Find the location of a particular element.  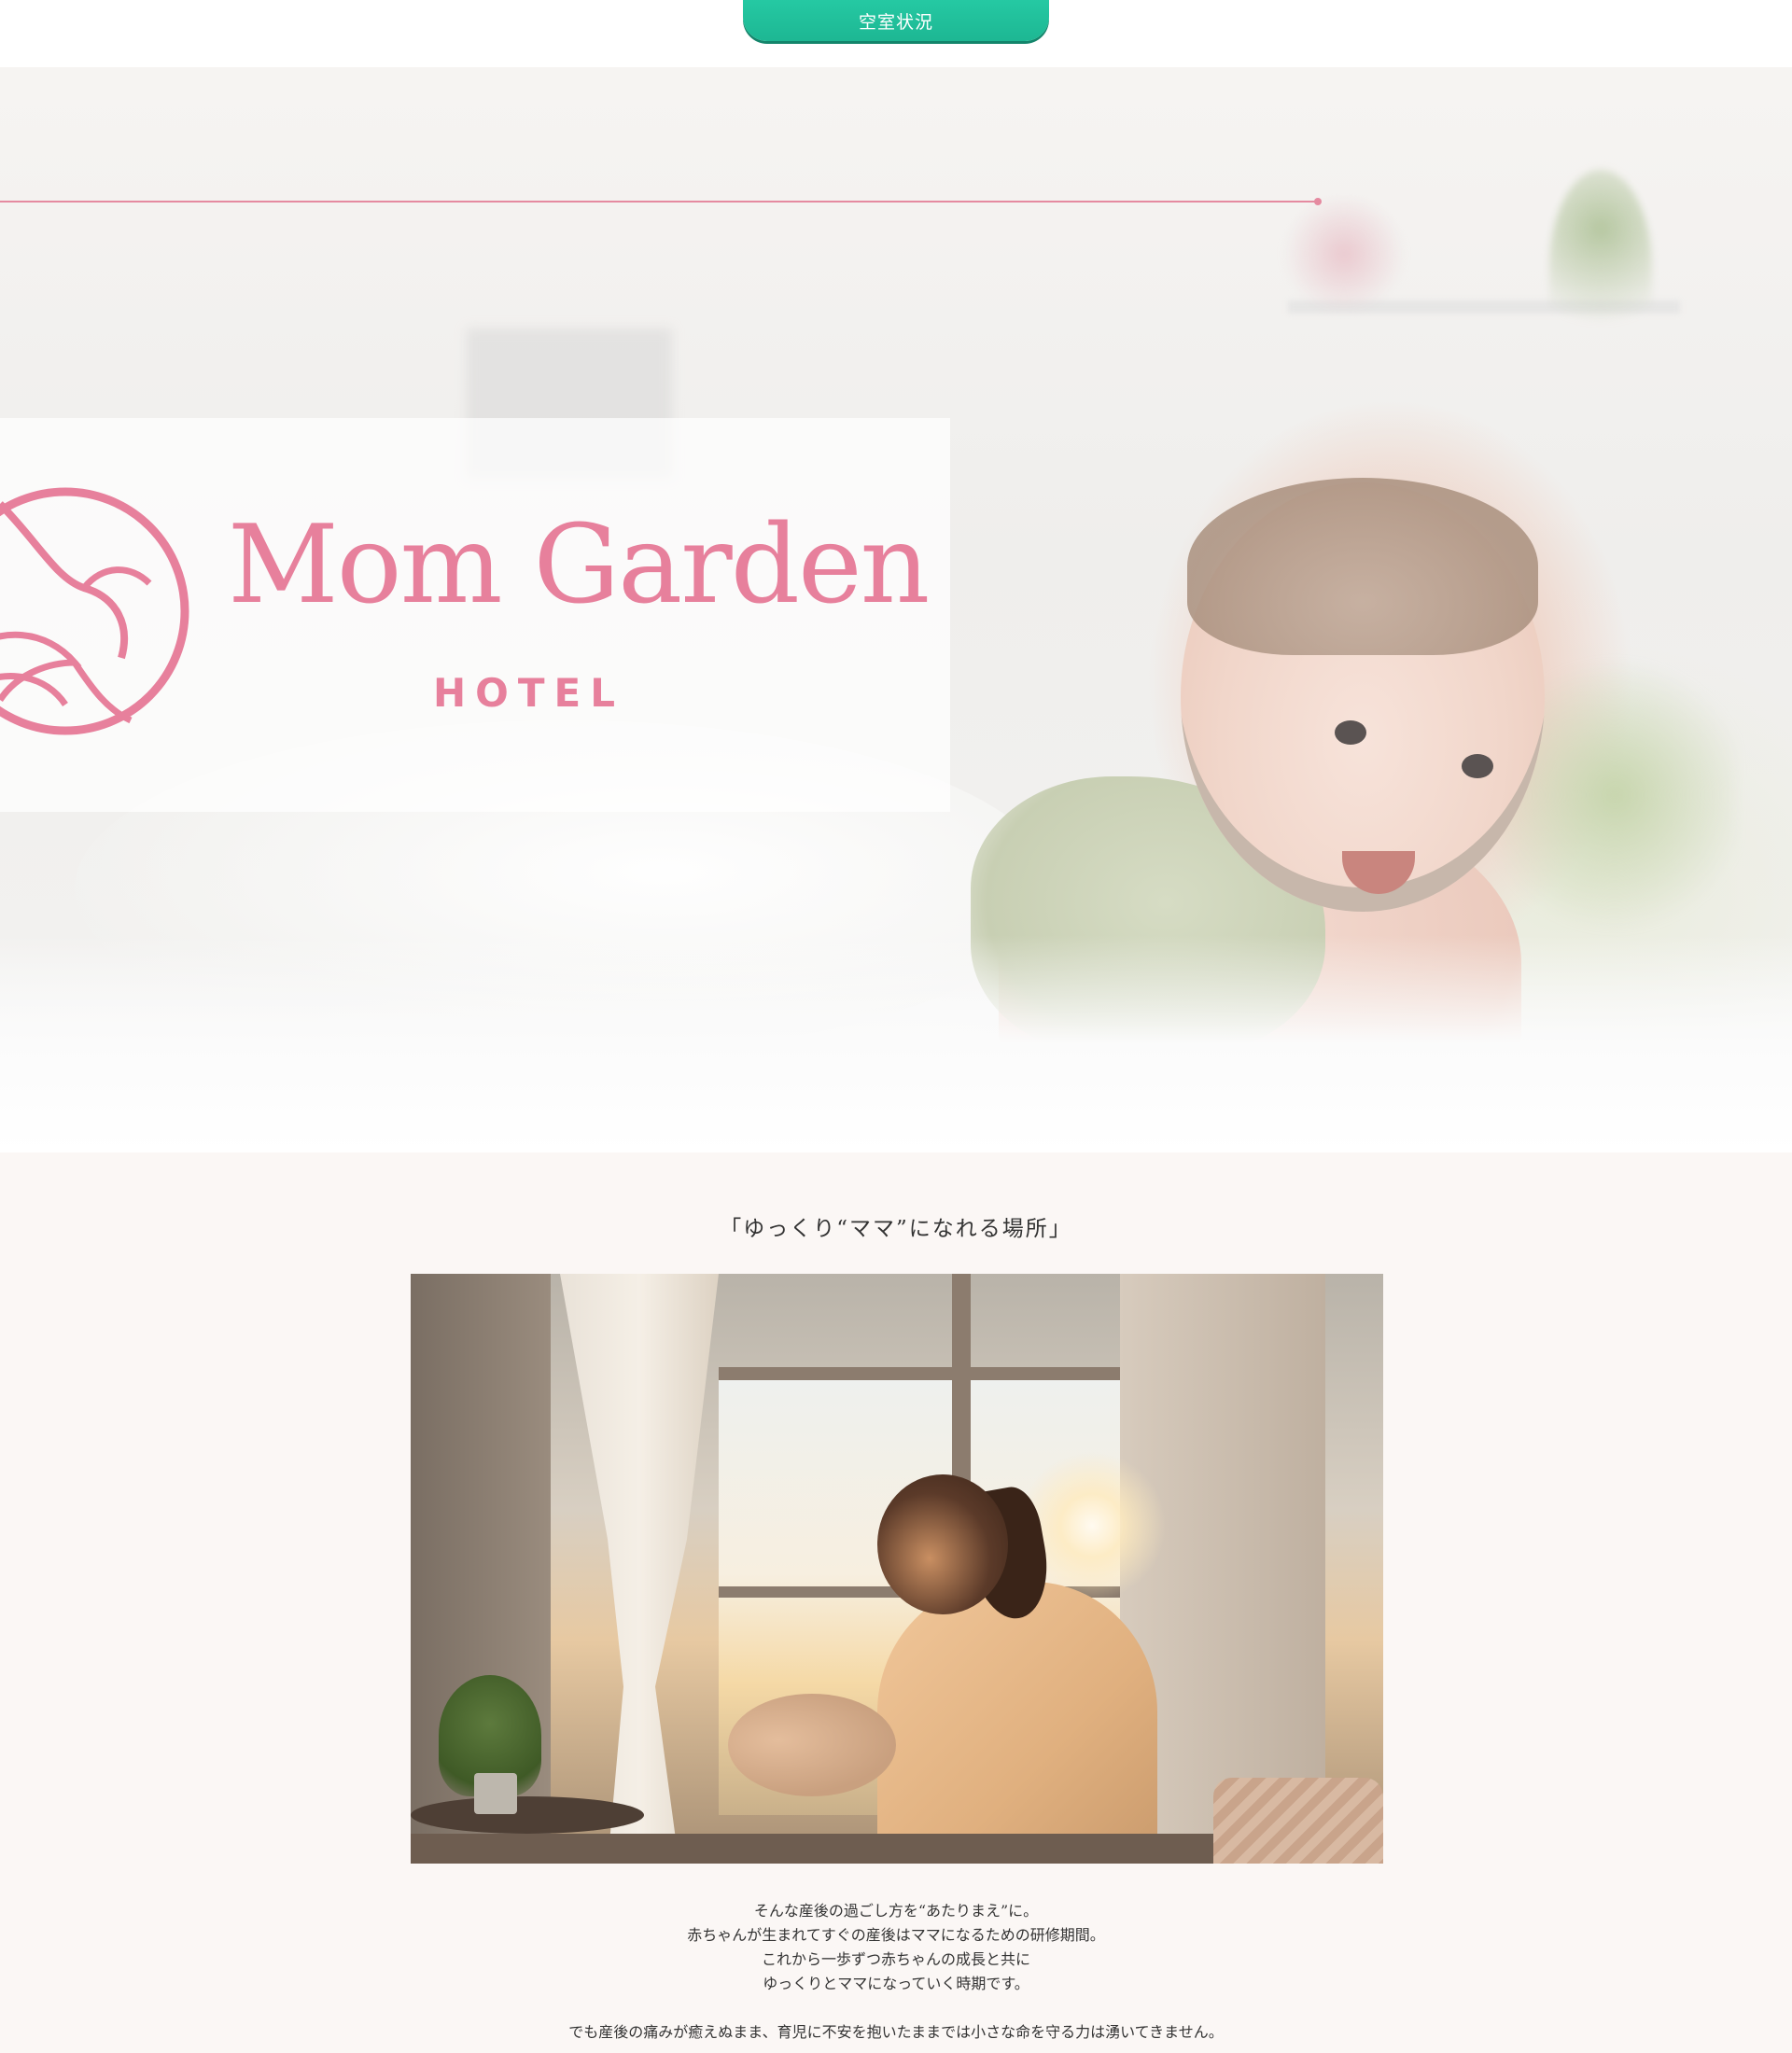

logo-panel: Mom Garden HOTEL is located at coordinates (475, 615).